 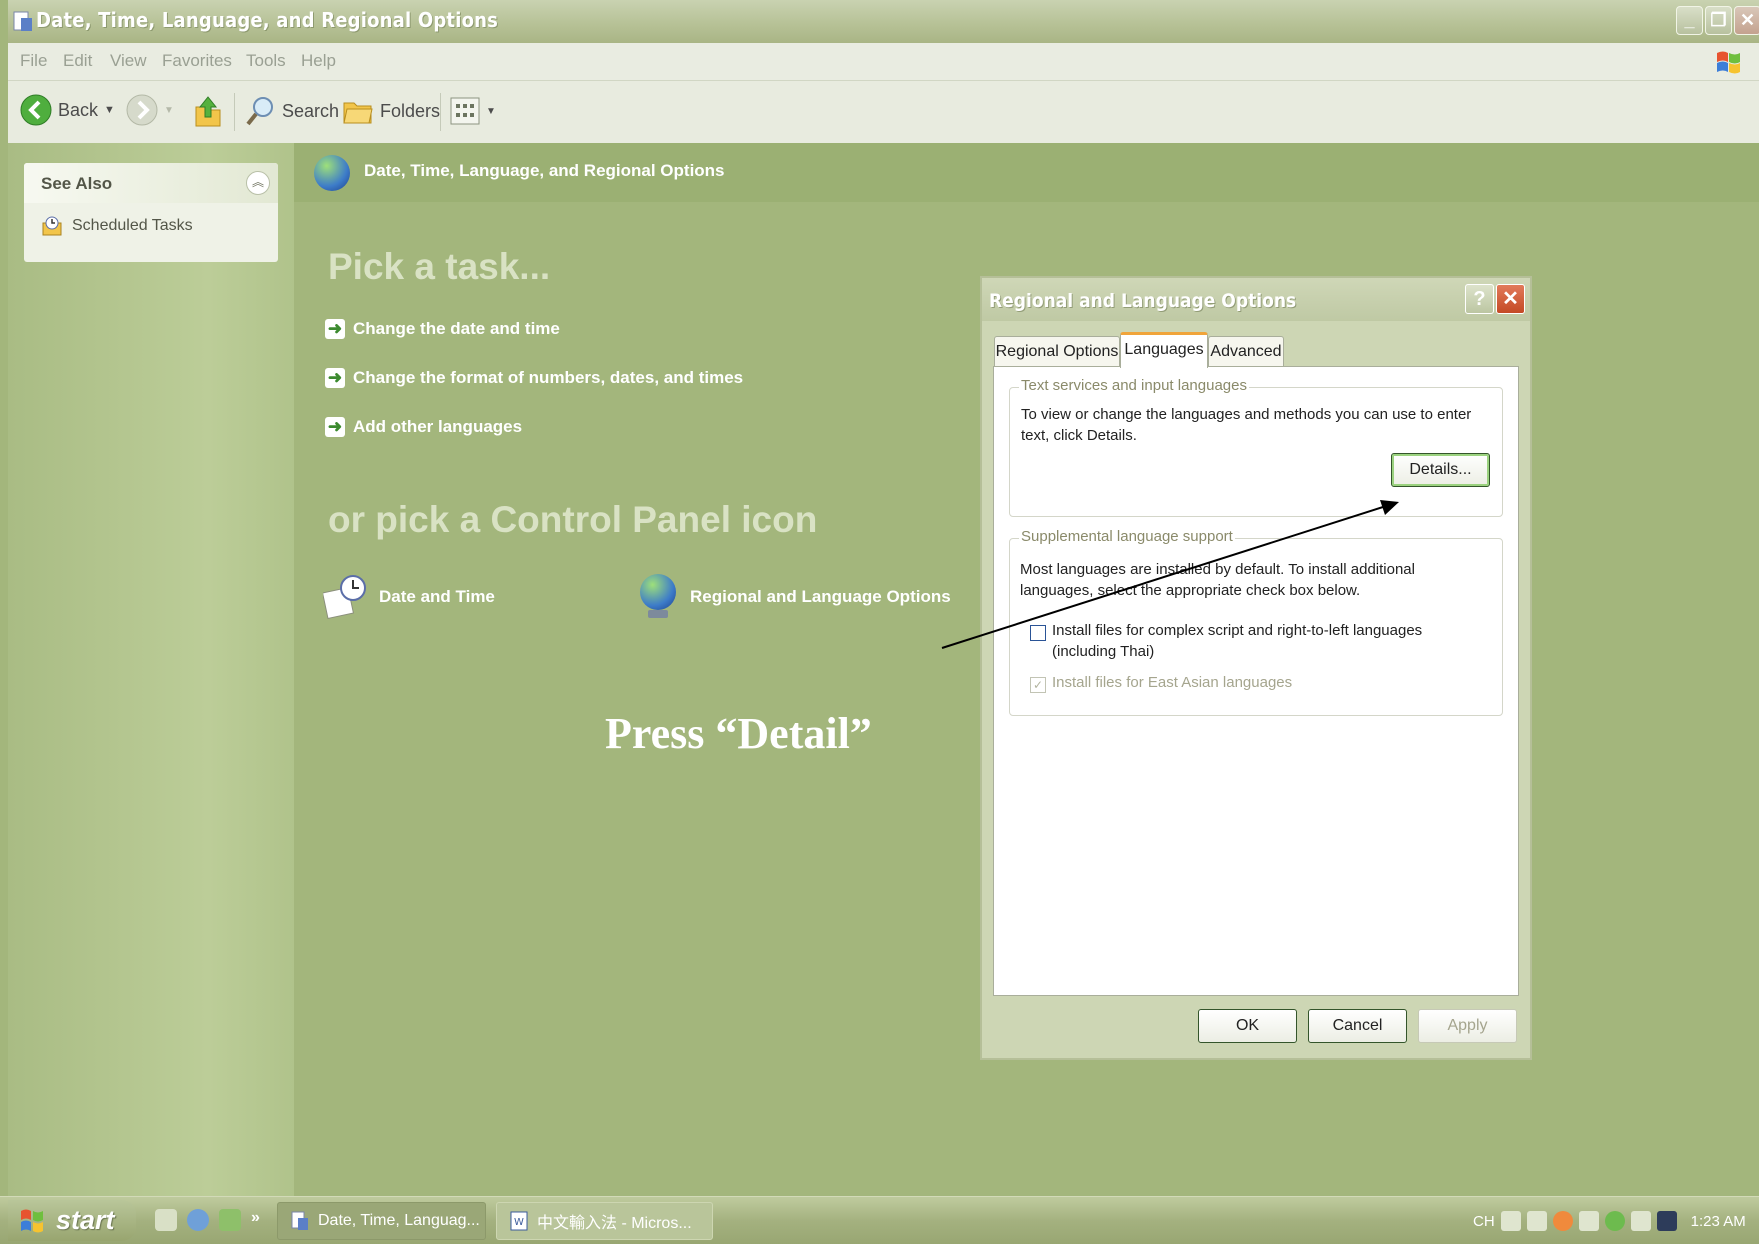 I want to click on quick-launch: », so click(x=207, y=1220).